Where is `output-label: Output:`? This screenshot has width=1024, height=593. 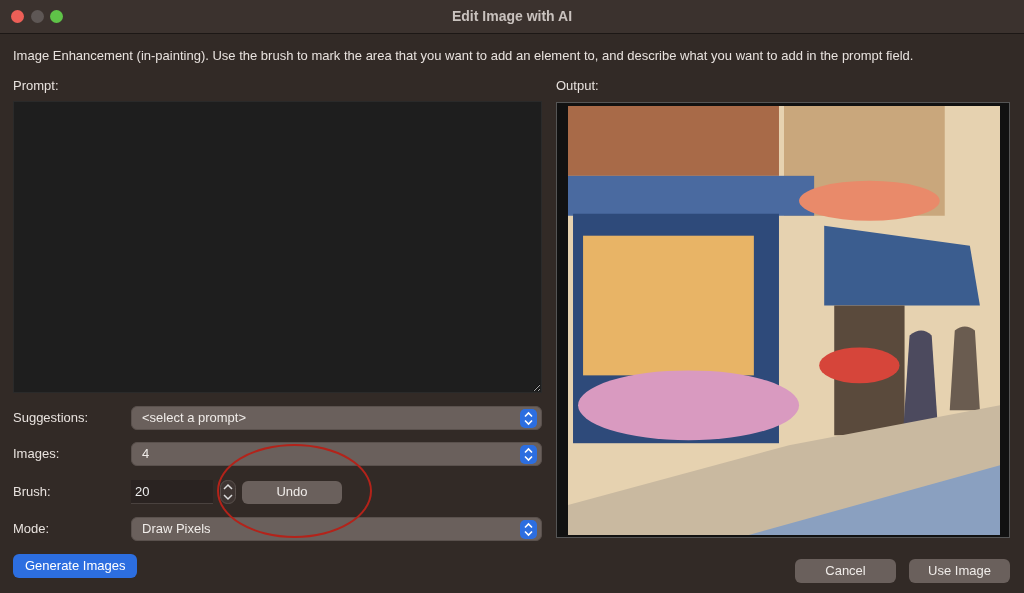 output-label: Output: is located at coordinates (578, 85).